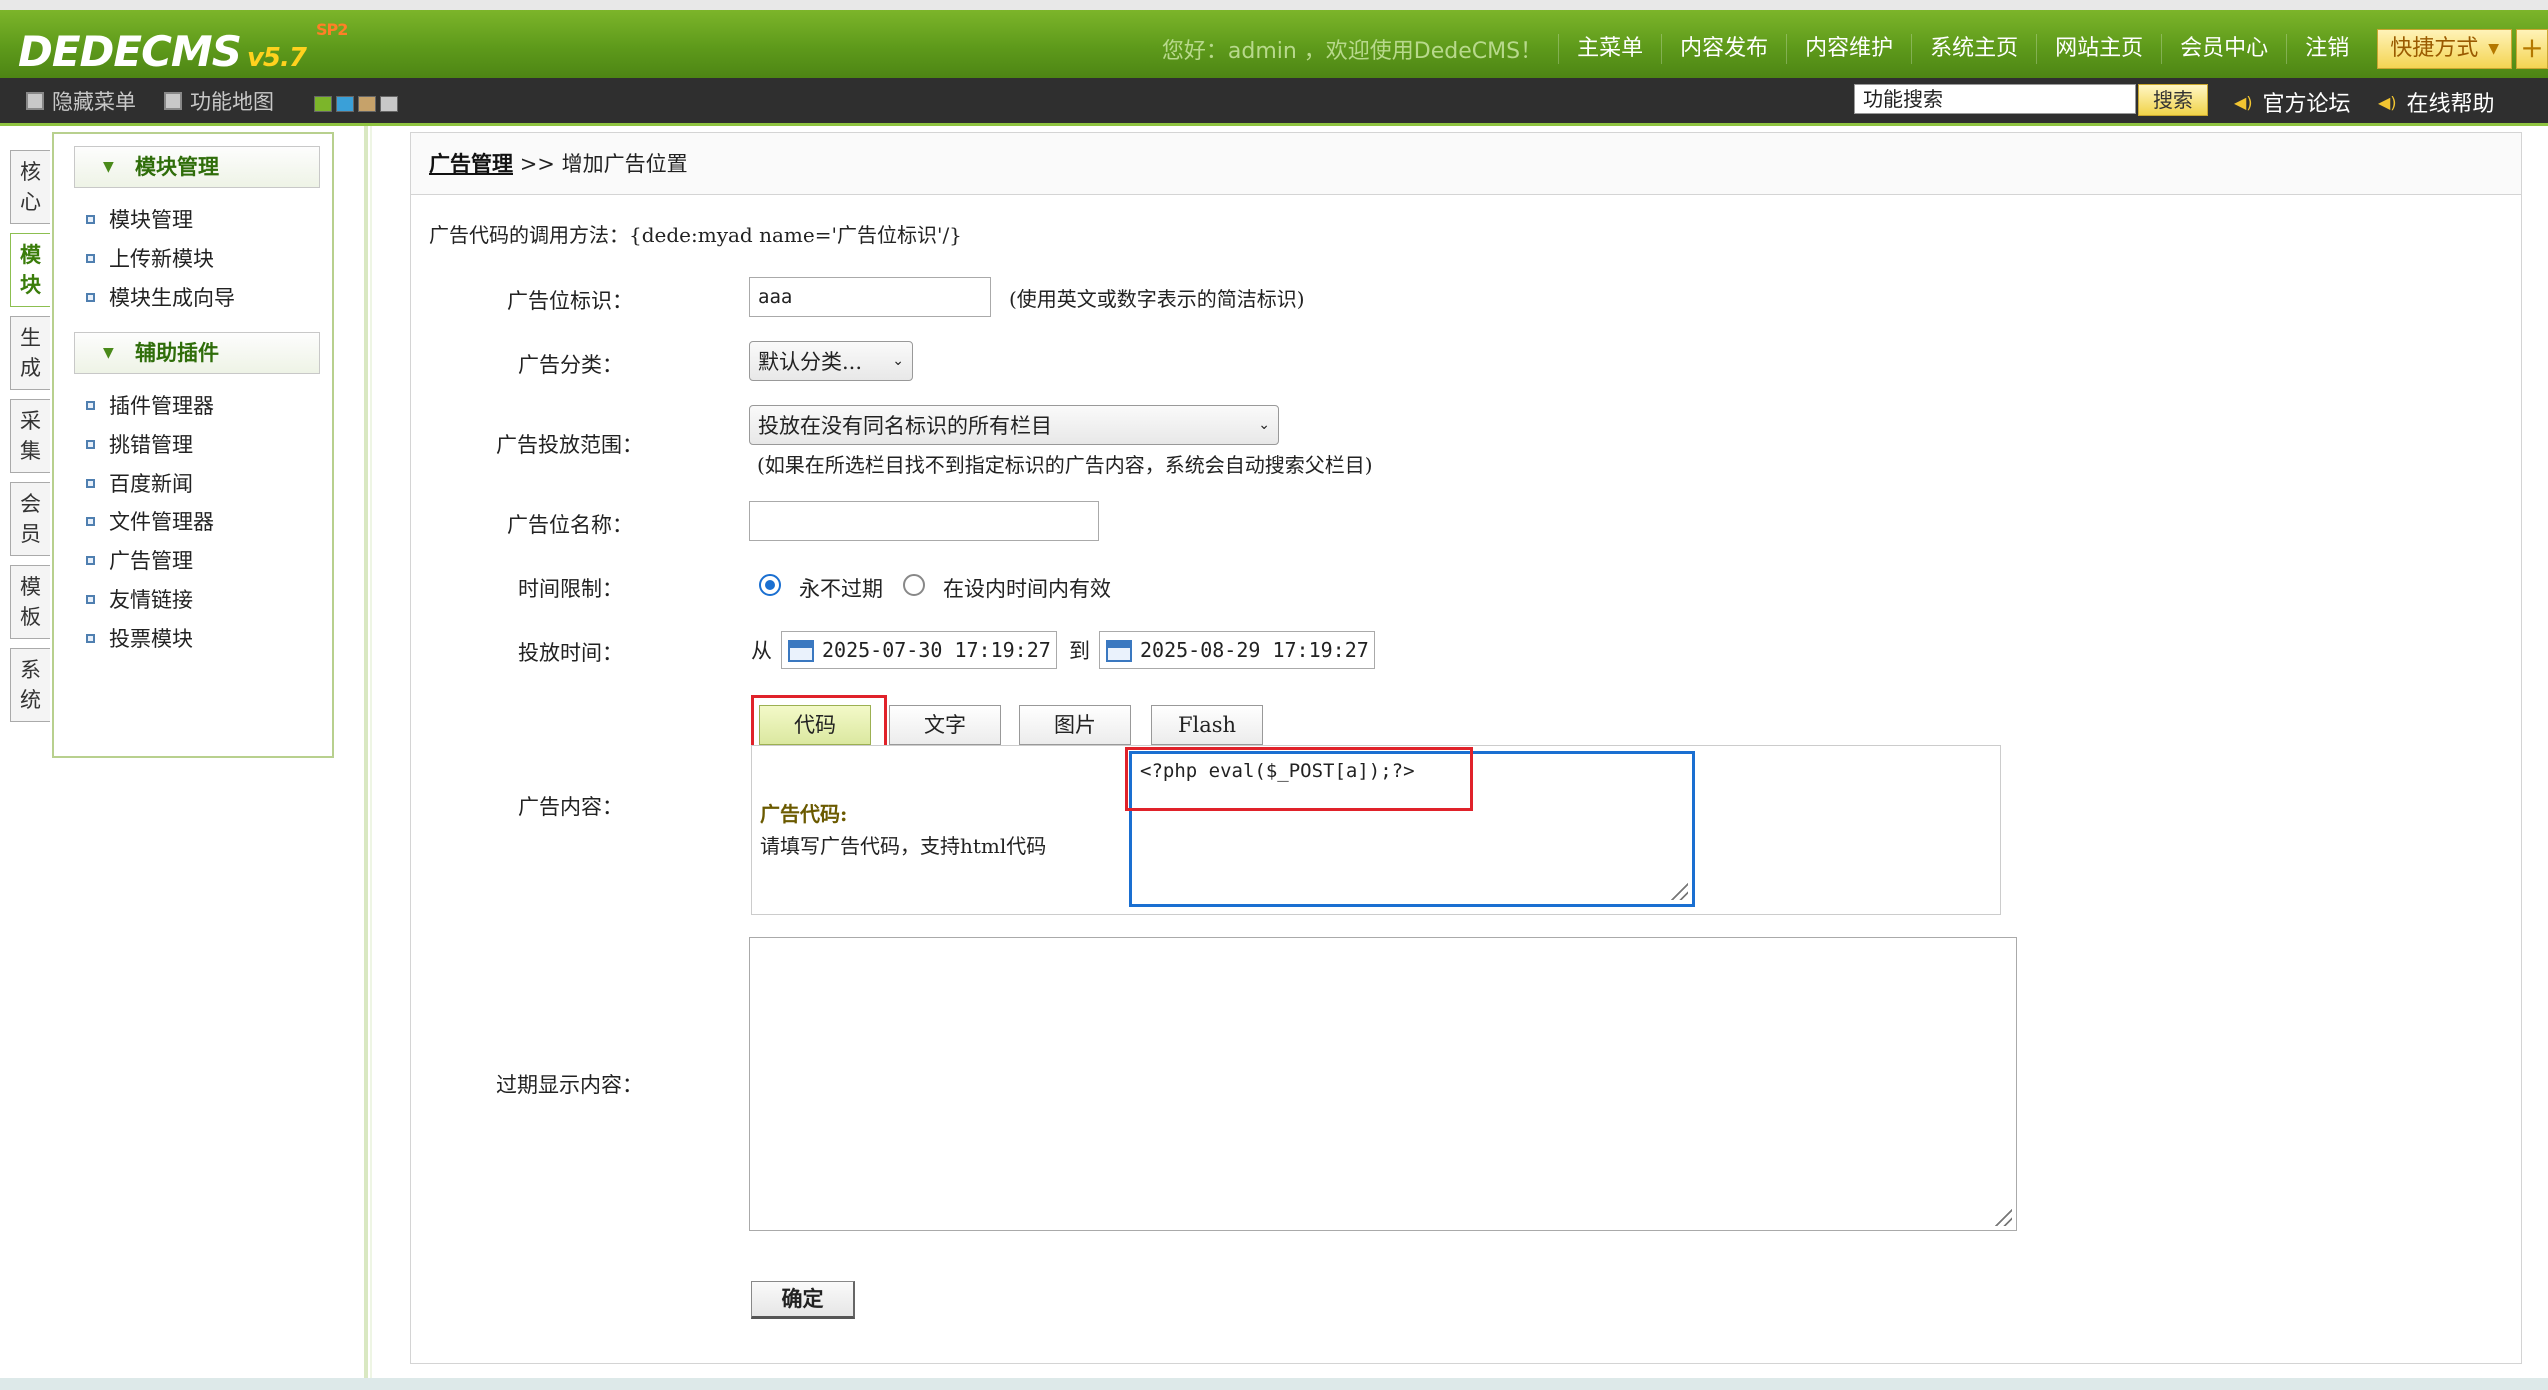  Describe the element at coordinates (1723, 49) in the screenshot. I see `nav-content-publish: 内容发布` at that location.